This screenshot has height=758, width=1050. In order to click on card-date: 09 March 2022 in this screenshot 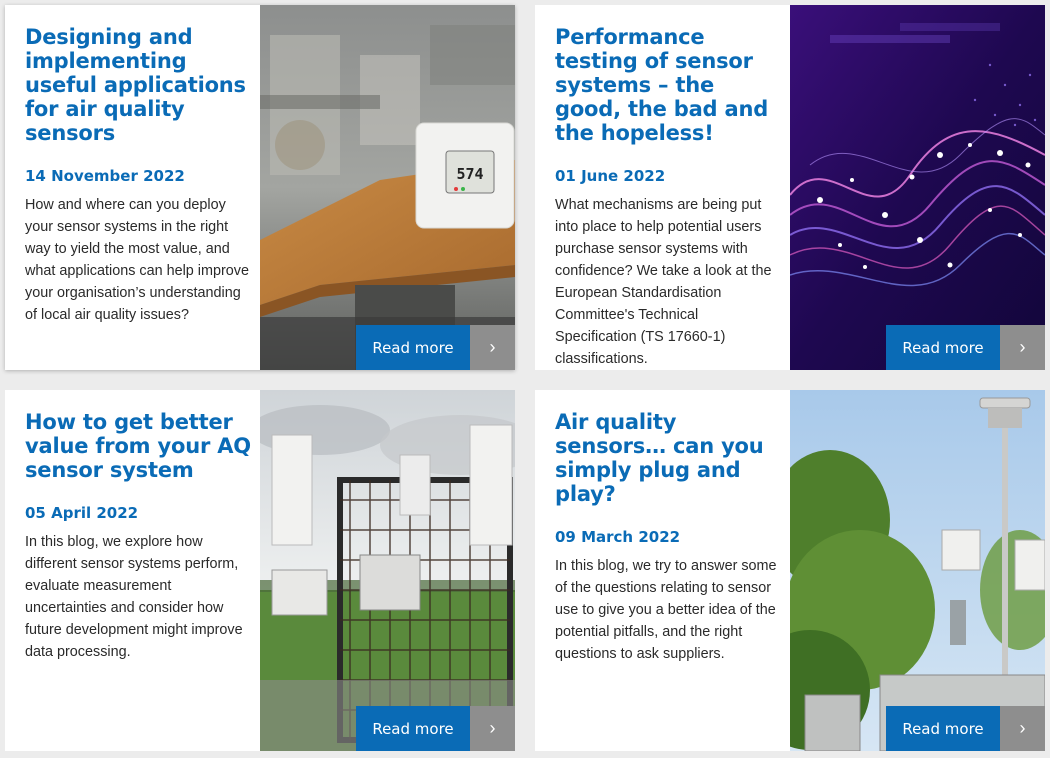, I will do `click(618, 537)`.